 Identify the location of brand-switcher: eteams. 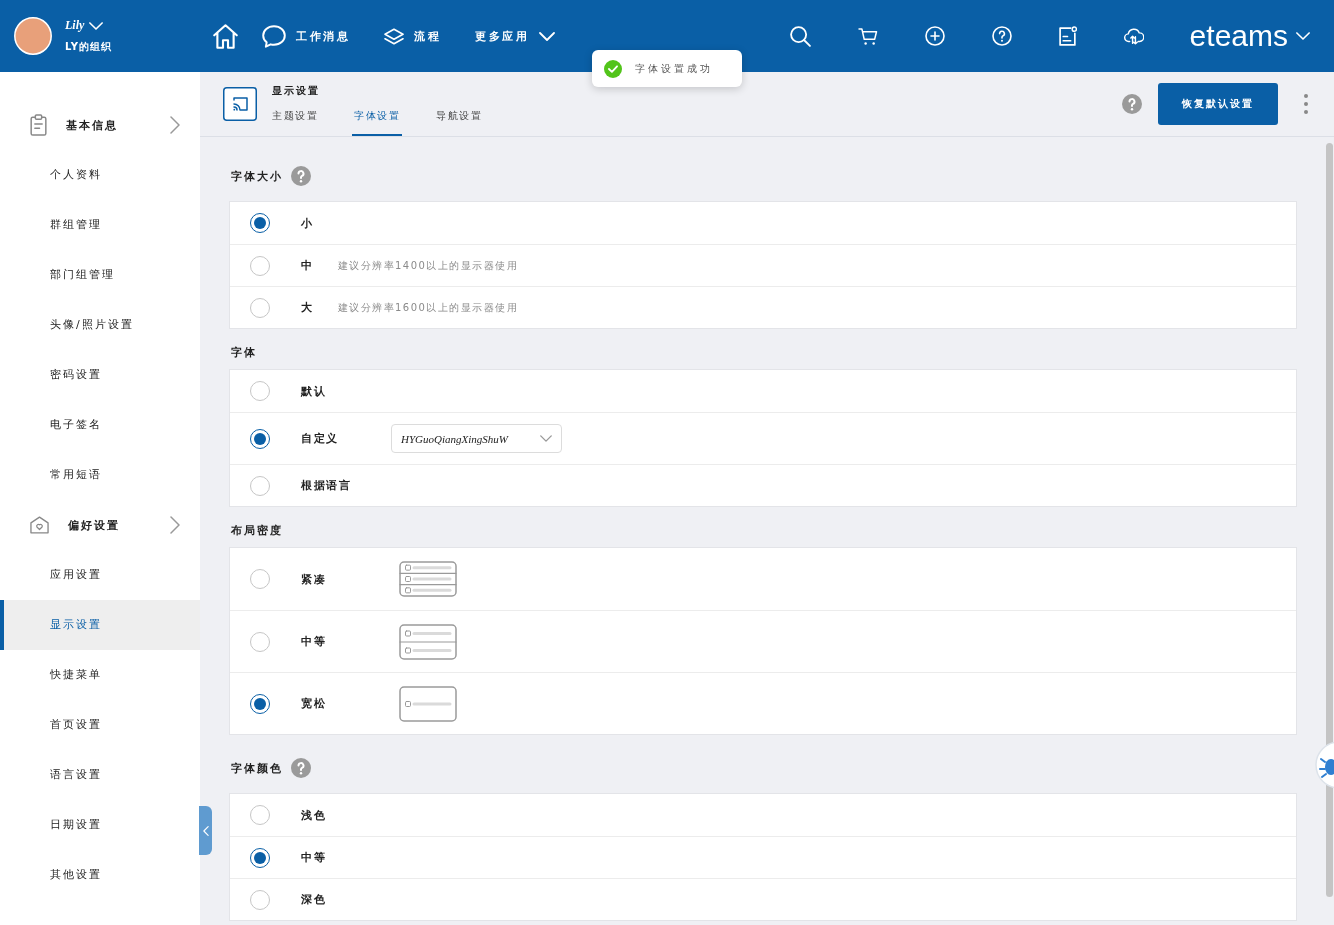
(1249, 36).